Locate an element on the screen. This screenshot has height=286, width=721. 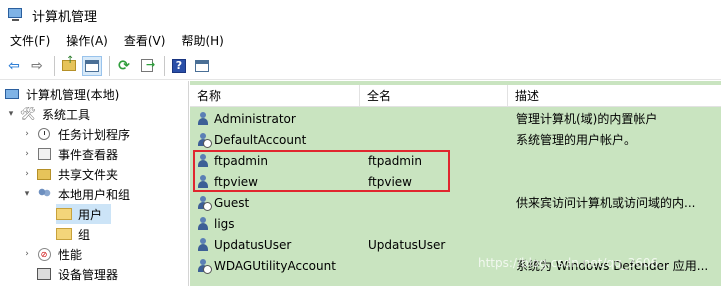
tree-item-label: 组 is located at coordinates (84, 234).